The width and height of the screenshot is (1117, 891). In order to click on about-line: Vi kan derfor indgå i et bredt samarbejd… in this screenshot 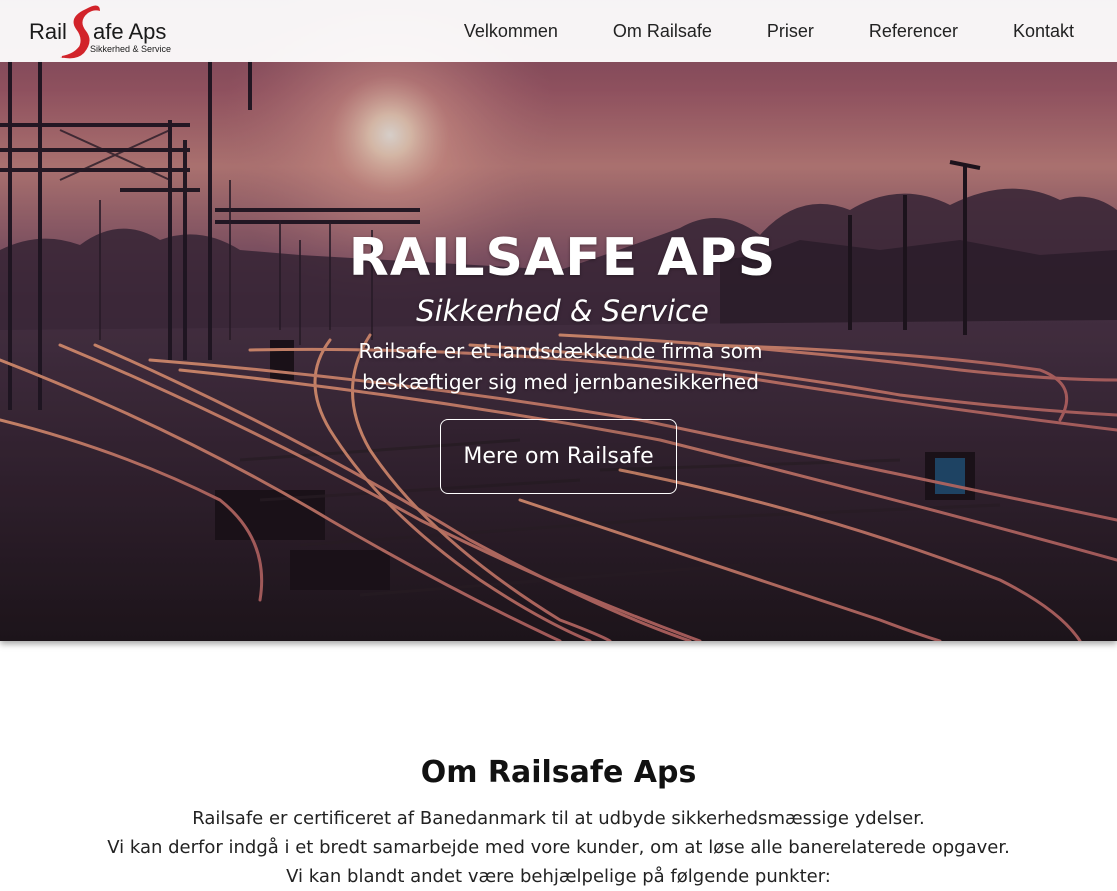, I will do `click(558, 847)`.